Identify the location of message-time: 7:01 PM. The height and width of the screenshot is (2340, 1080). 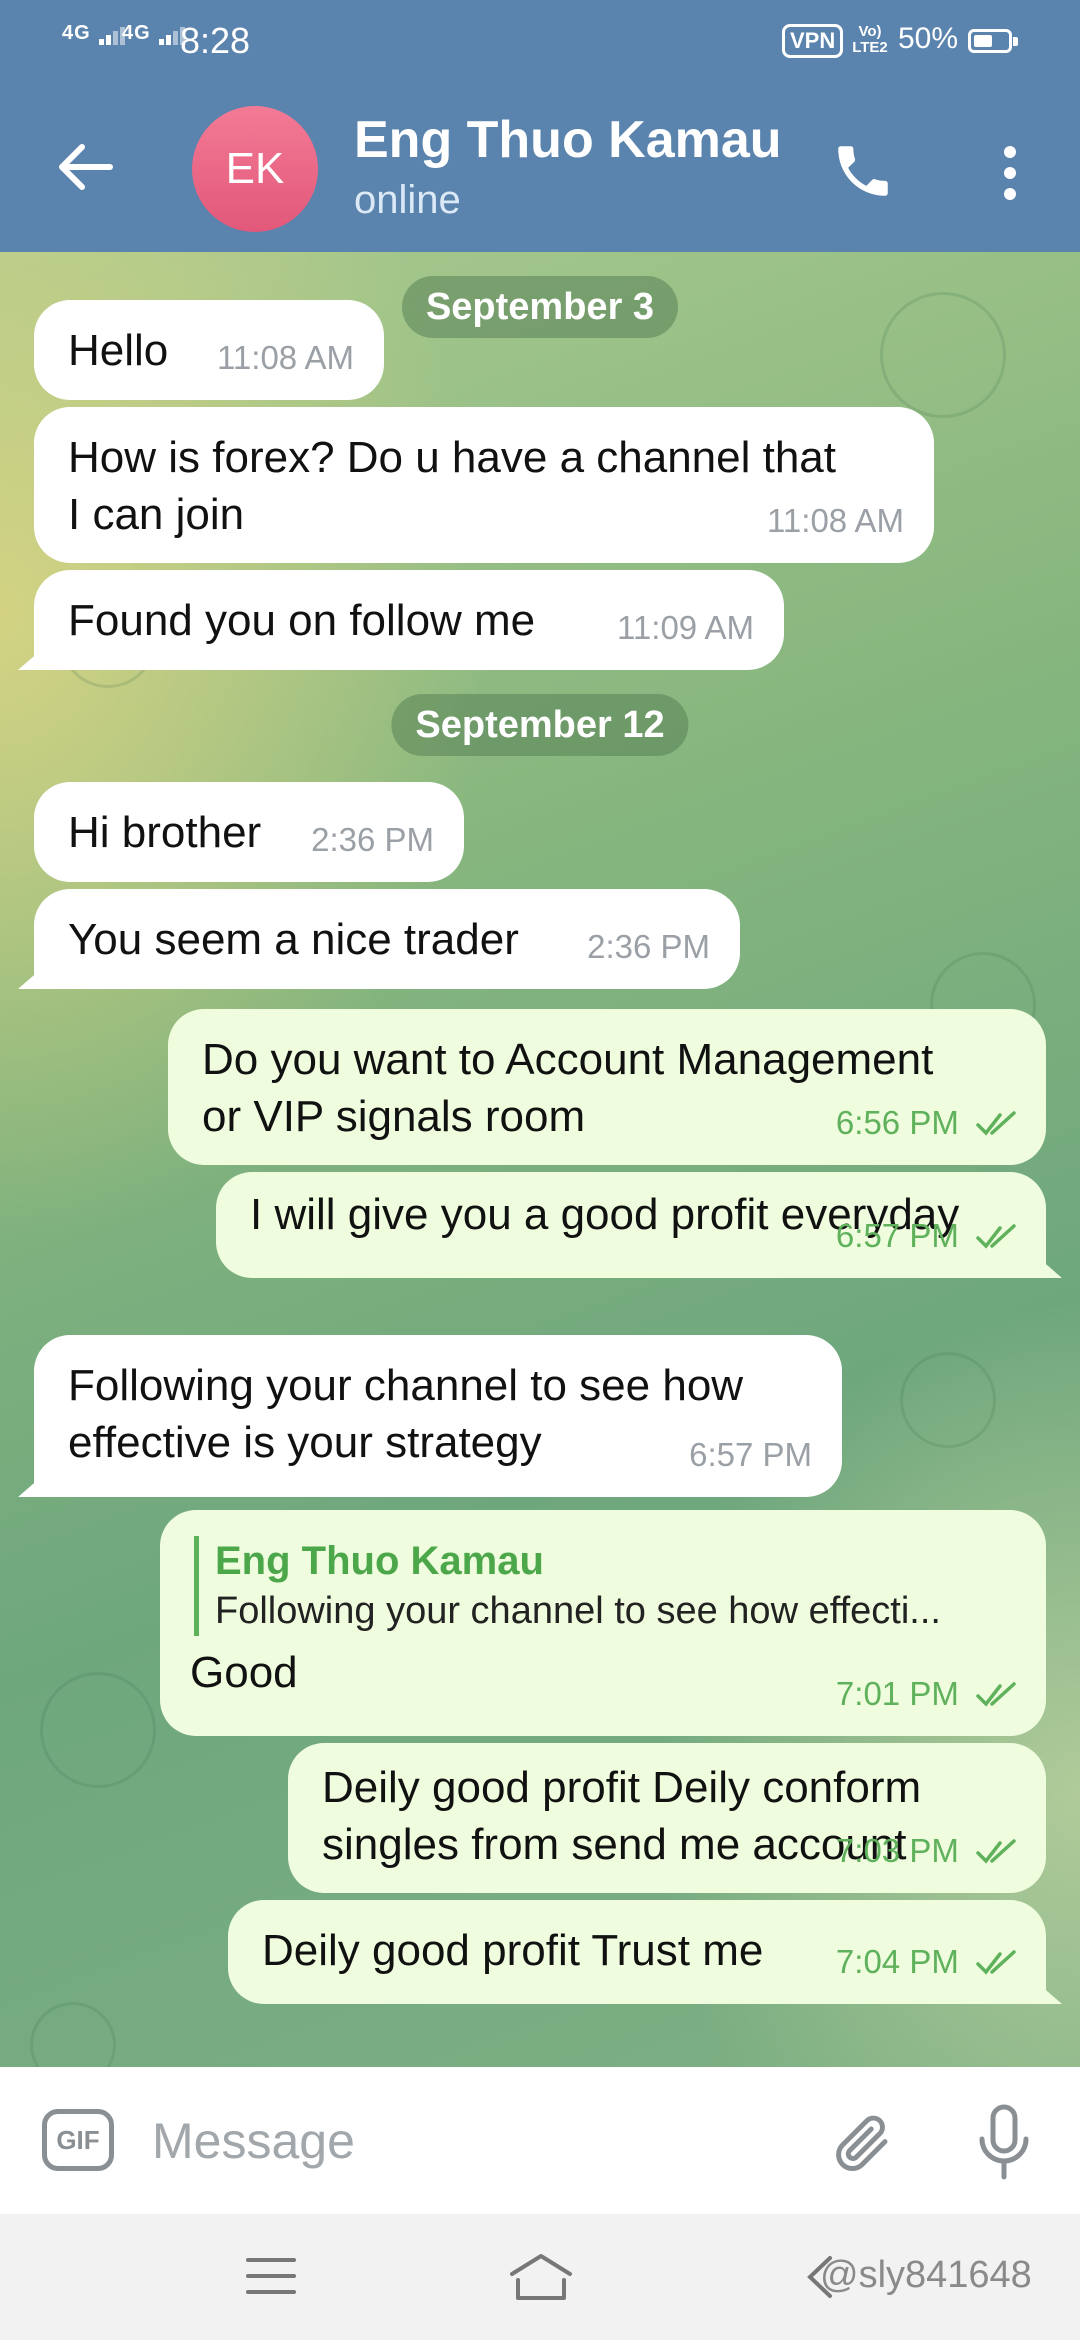
(897, 1693).